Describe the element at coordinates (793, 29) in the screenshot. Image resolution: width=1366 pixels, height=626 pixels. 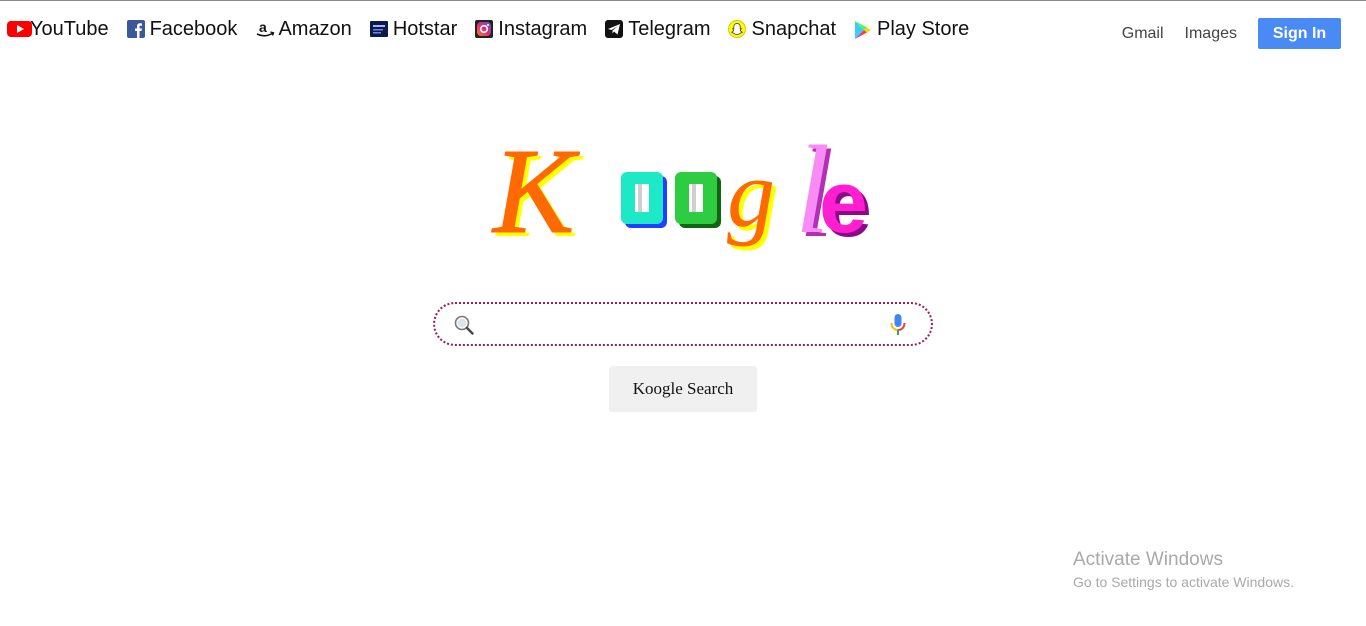
I see `shortcut-label: Snapchat` at that location.